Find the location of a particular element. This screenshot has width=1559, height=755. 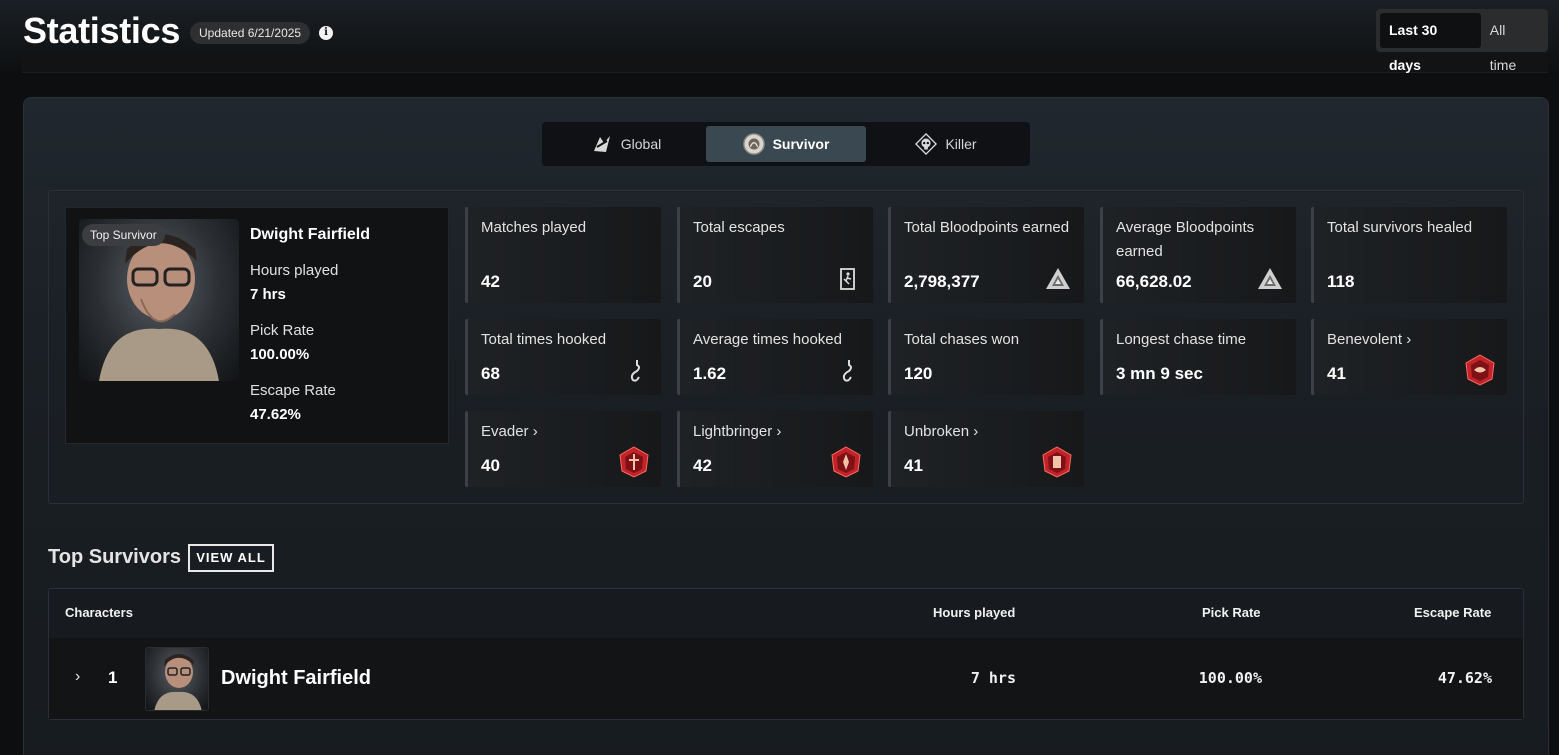

stat-value: 66,628.02 is located at coordinates (1154, 281).